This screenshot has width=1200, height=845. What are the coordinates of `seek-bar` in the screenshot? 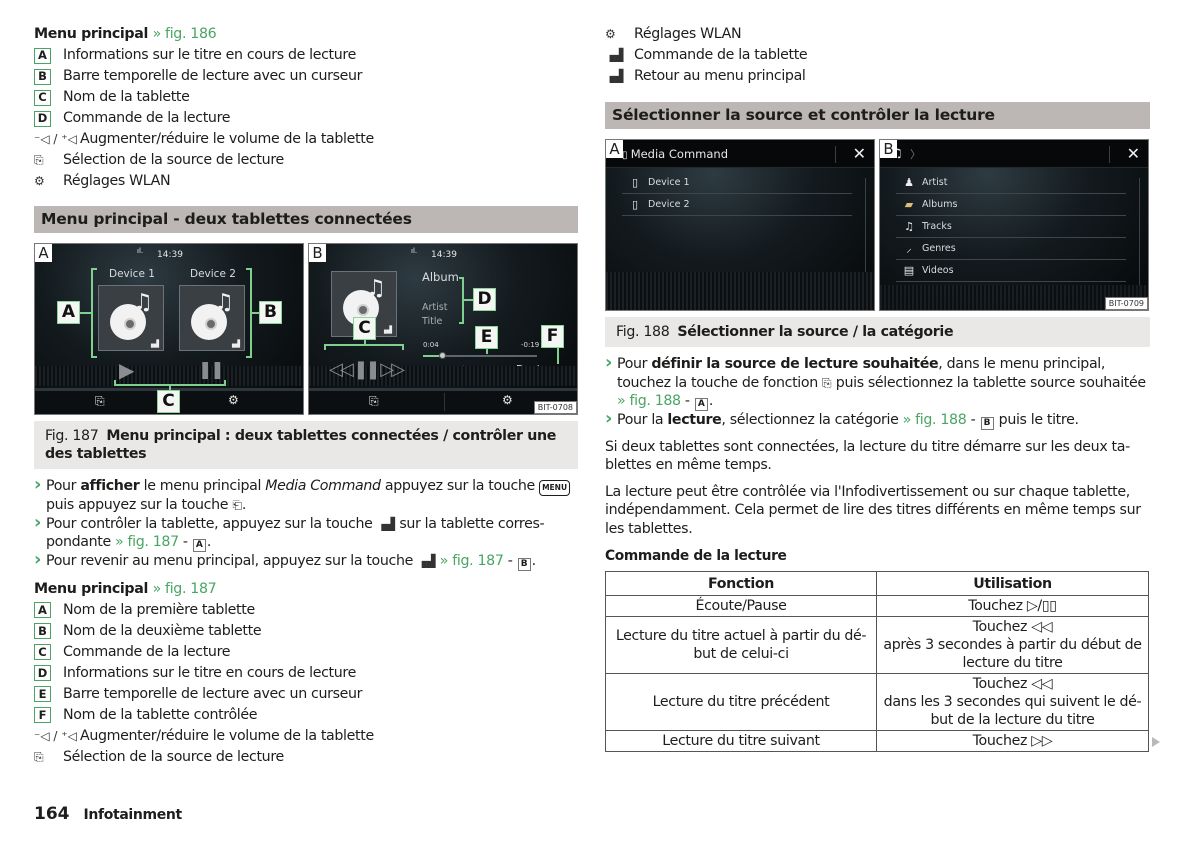 It's located at (480, 355).